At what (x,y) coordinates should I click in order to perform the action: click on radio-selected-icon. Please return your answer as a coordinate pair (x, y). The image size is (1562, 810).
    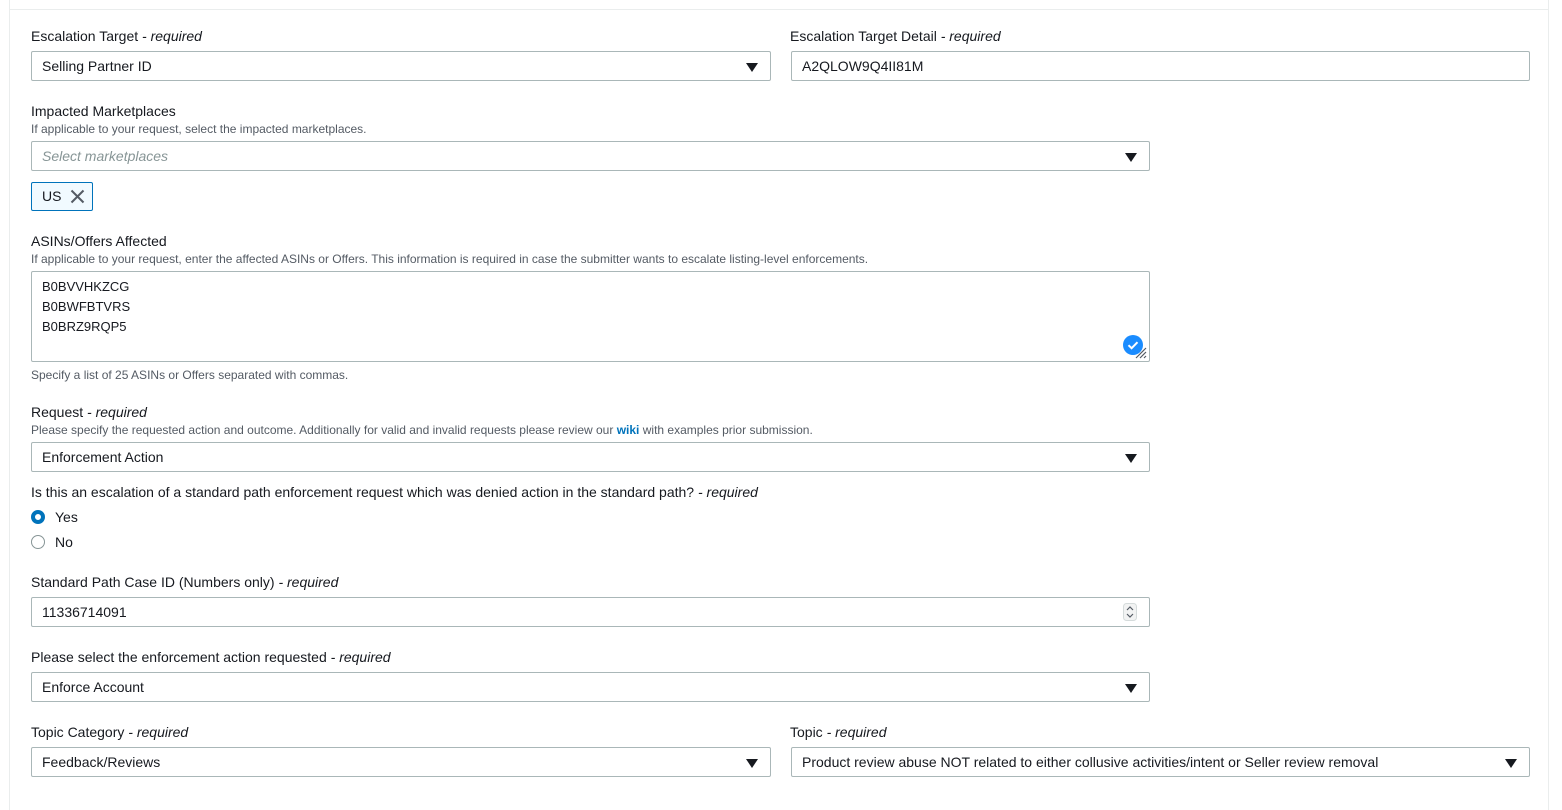
    Looking at the image, I should click on (38, 517).